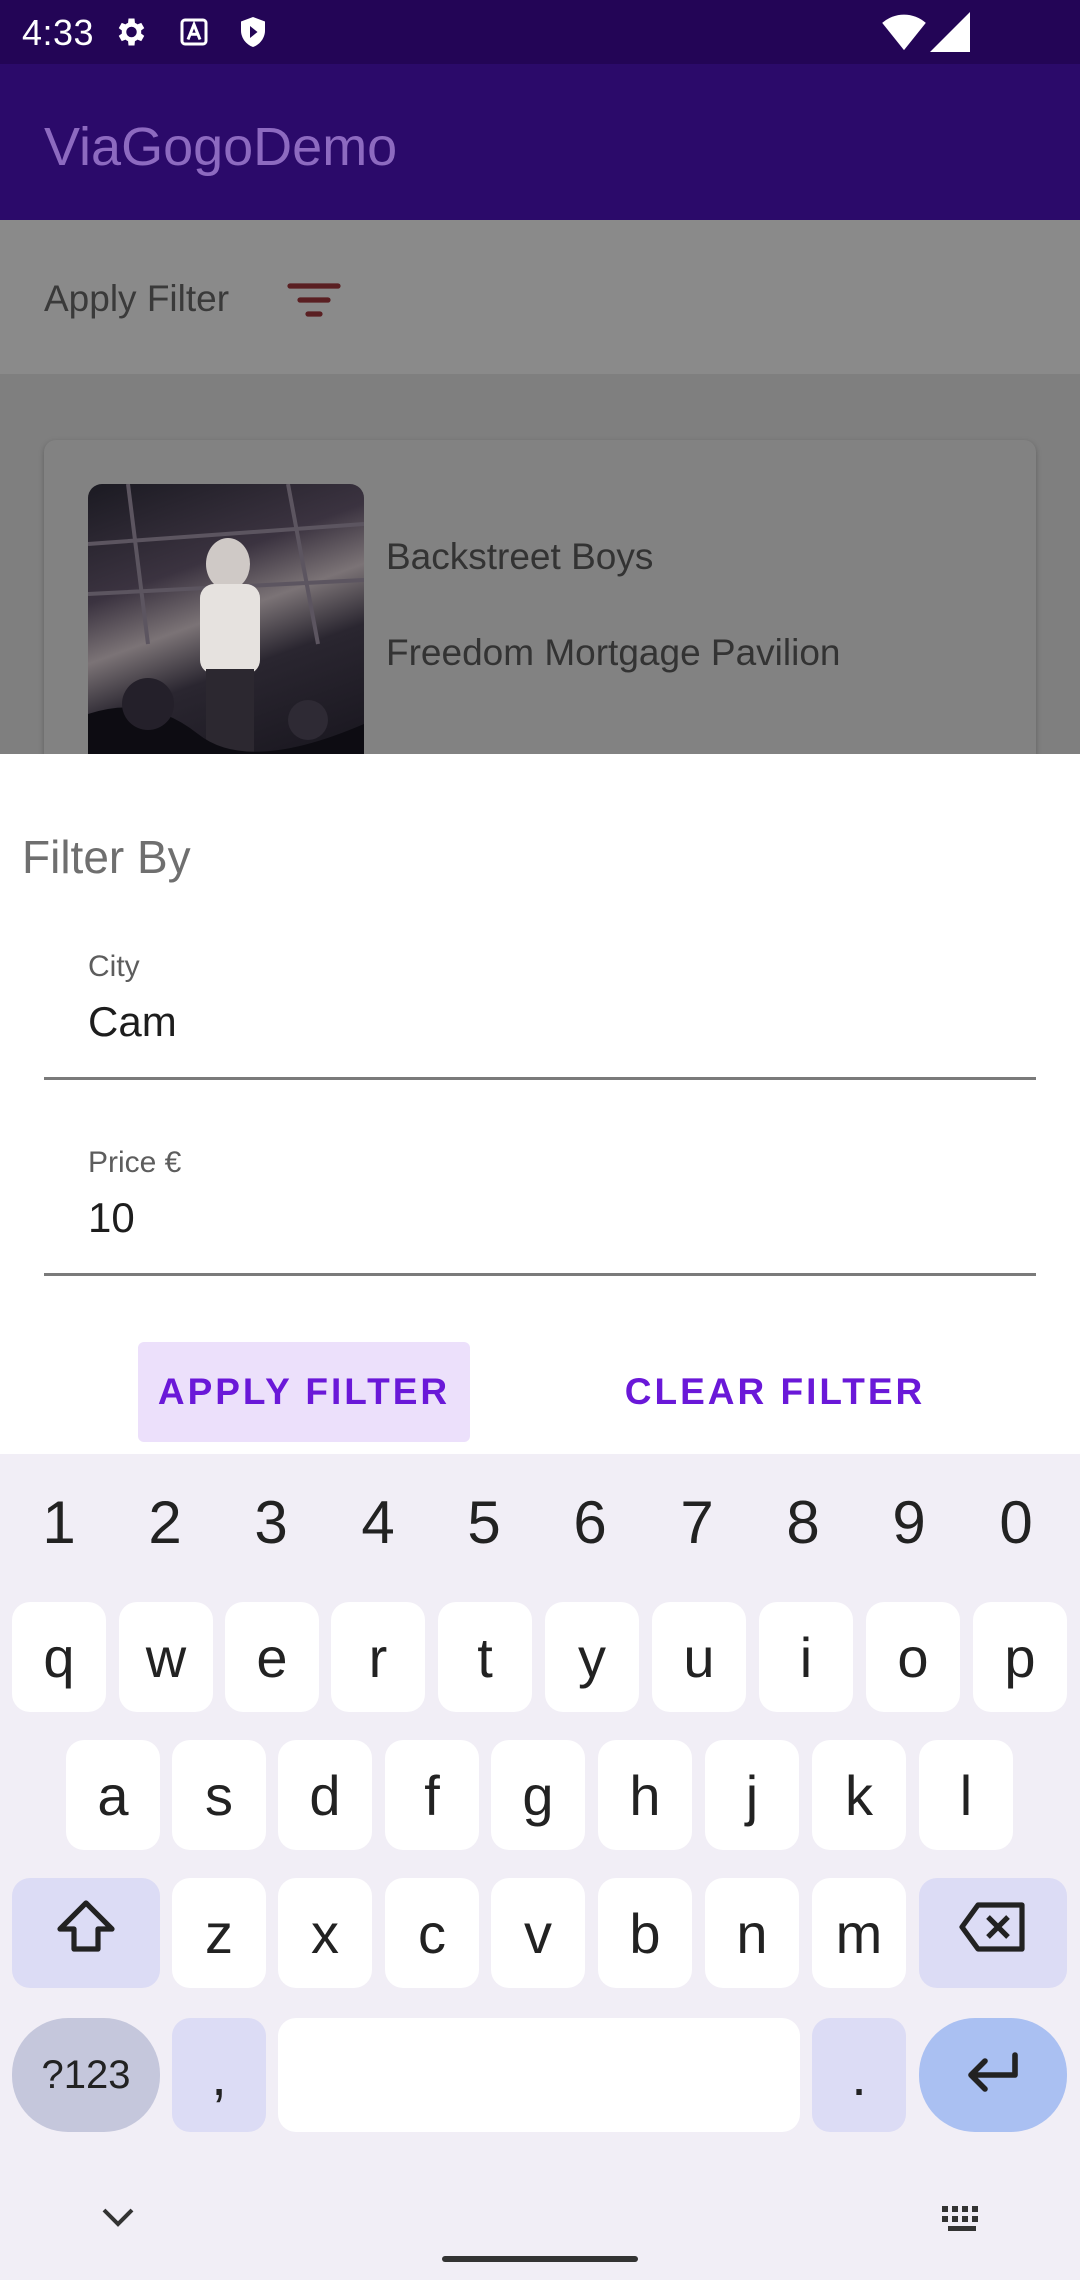  Describe the element at coordinates (538, 1795) in the screenshot. I see `key-g: g` at that location.